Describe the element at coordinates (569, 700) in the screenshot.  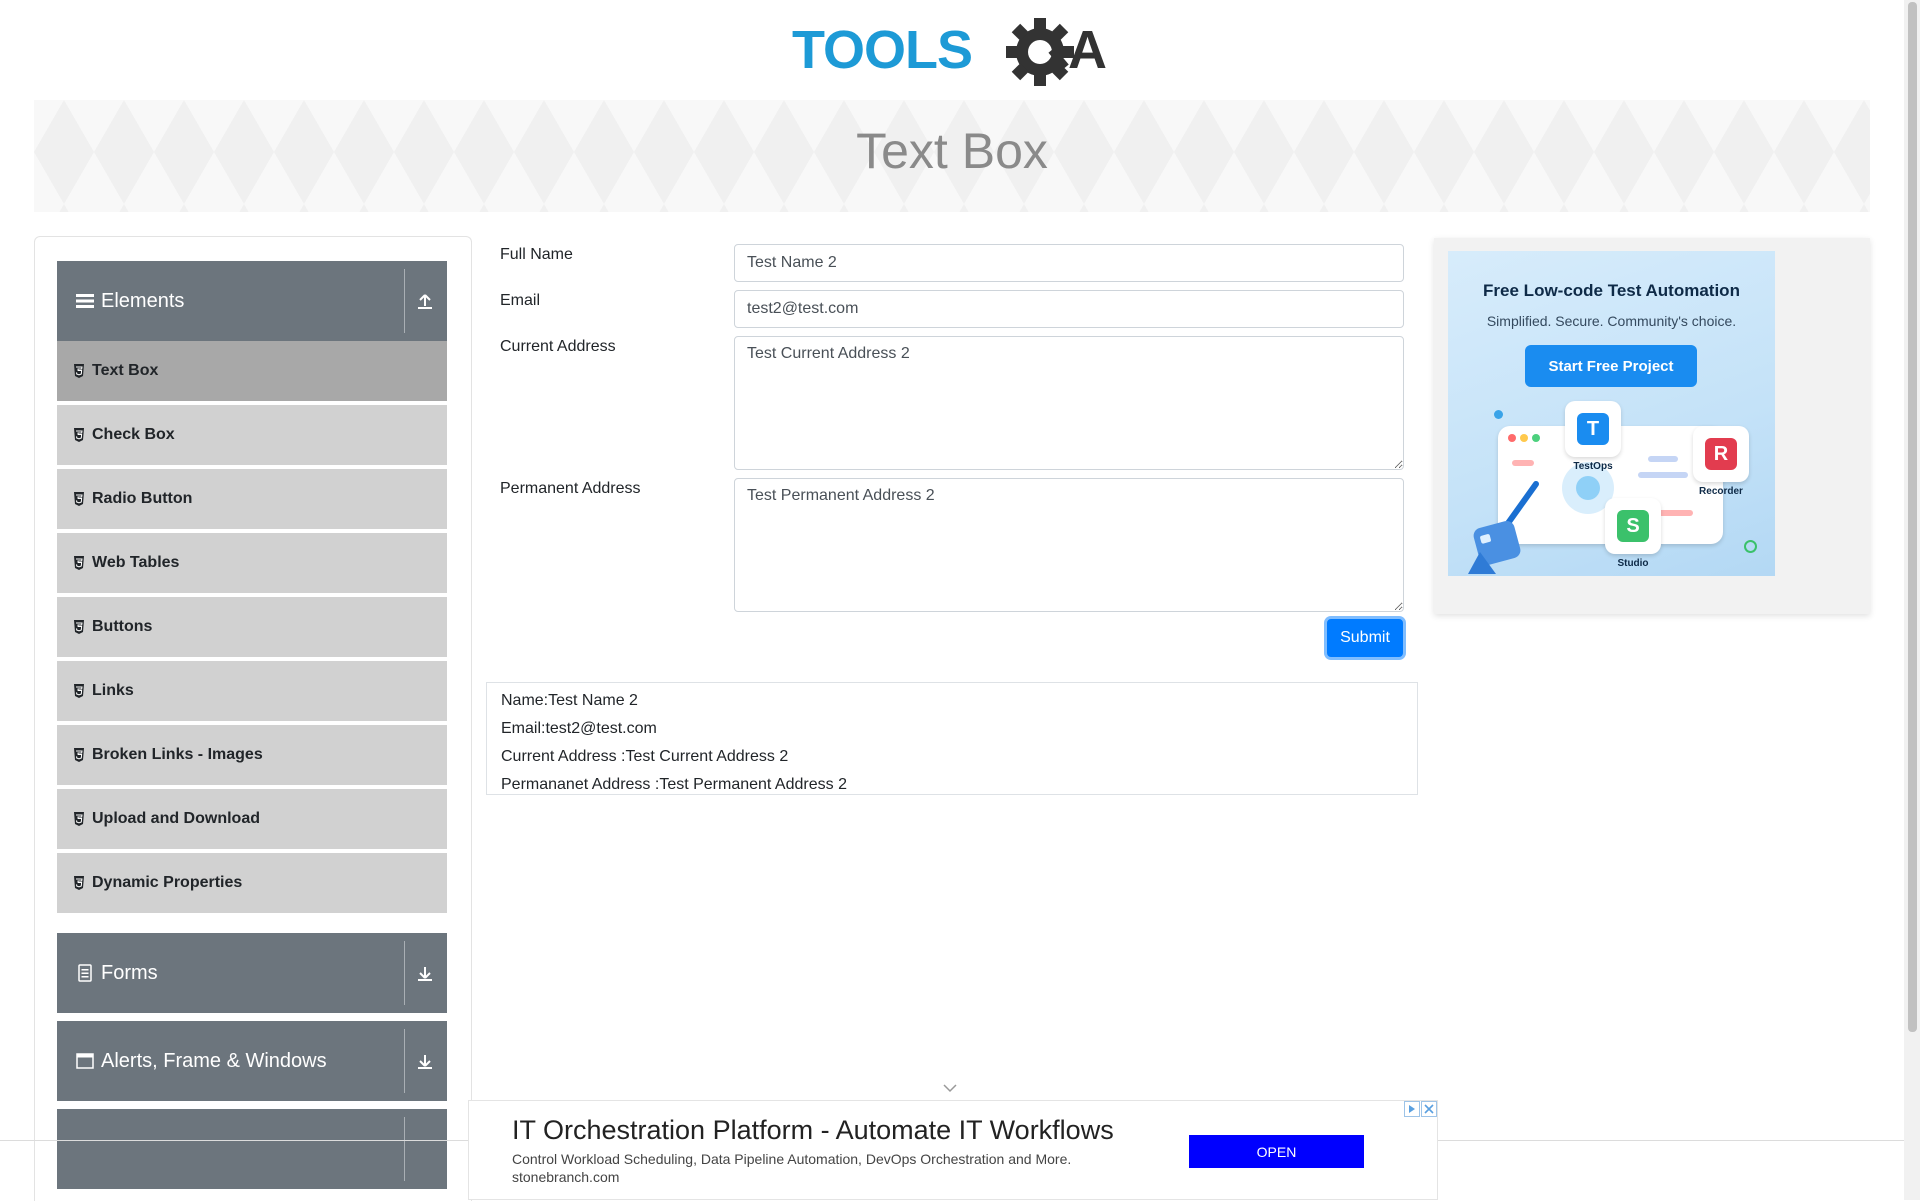
I see `output-name: Name:Test Name 2` at that location.